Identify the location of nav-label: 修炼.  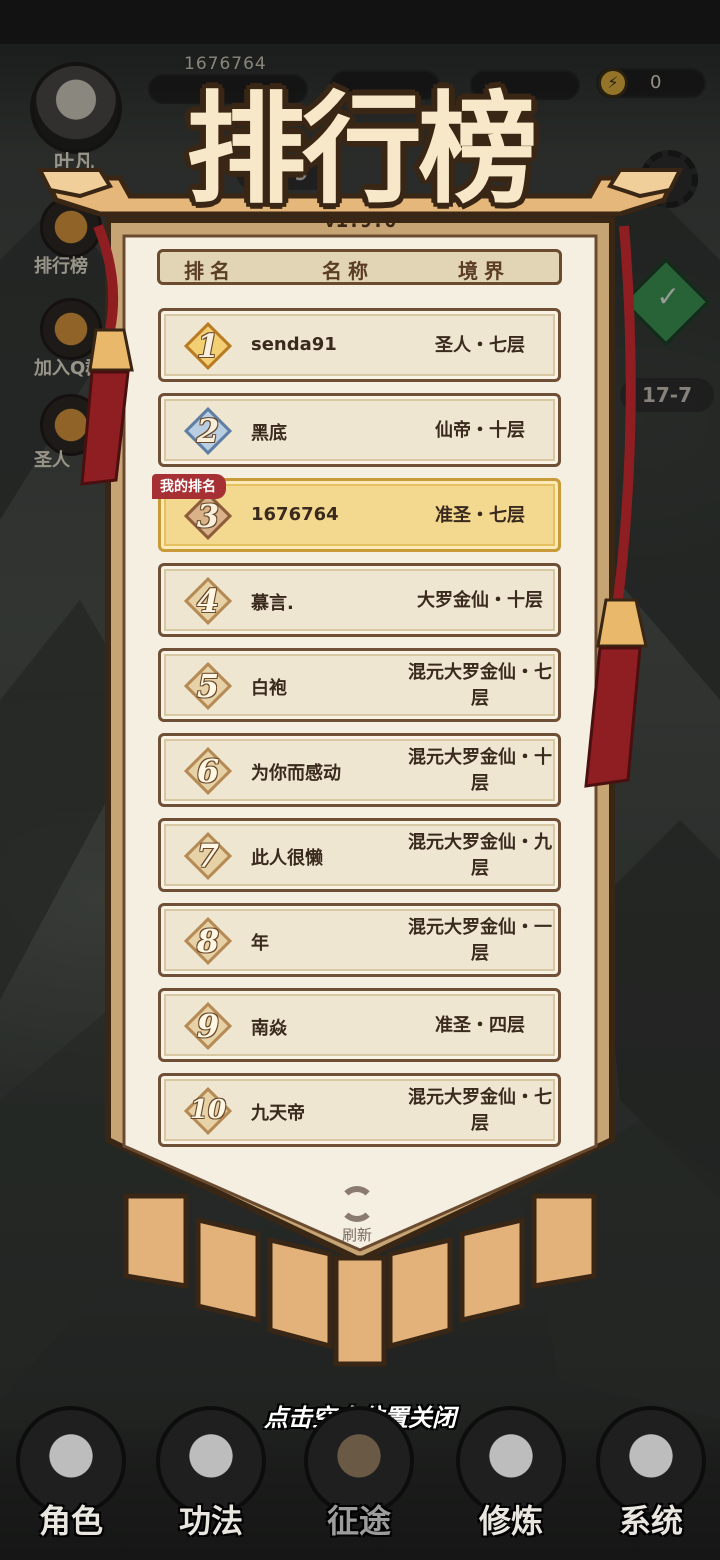
(510, 1521).